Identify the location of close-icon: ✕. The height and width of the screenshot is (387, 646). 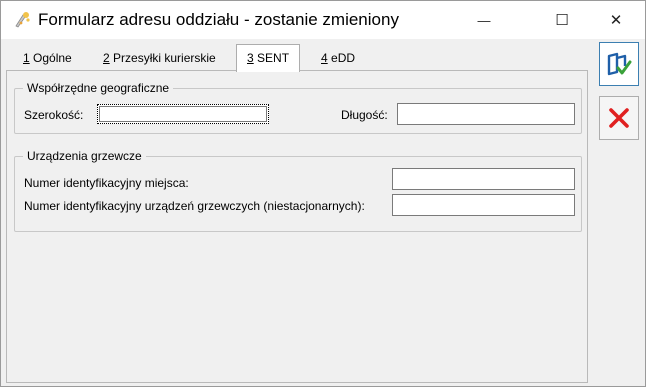
(616, 20).